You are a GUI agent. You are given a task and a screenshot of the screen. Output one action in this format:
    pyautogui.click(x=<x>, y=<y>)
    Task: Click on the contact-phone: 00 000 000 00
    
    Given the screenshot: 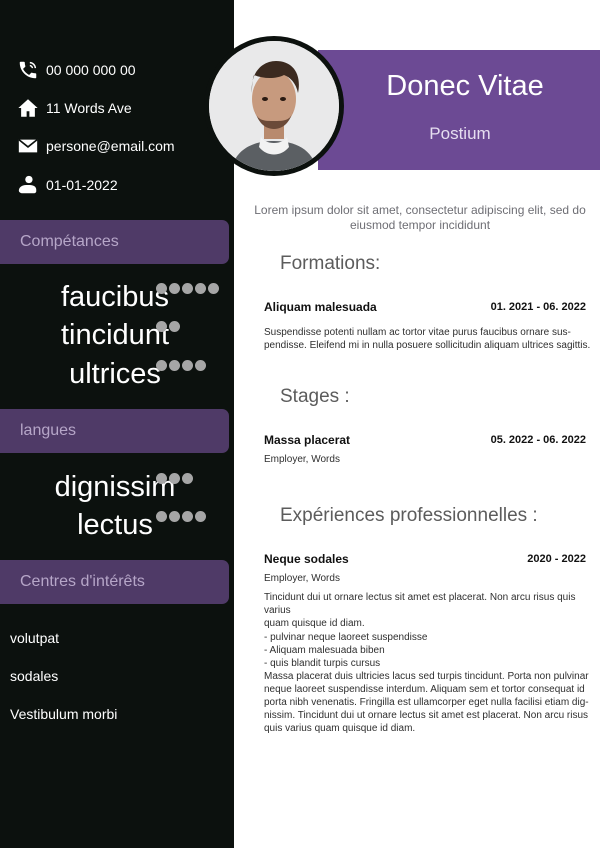 What is the action you would take?
    pyautogui.click(x=123, y=70)
    